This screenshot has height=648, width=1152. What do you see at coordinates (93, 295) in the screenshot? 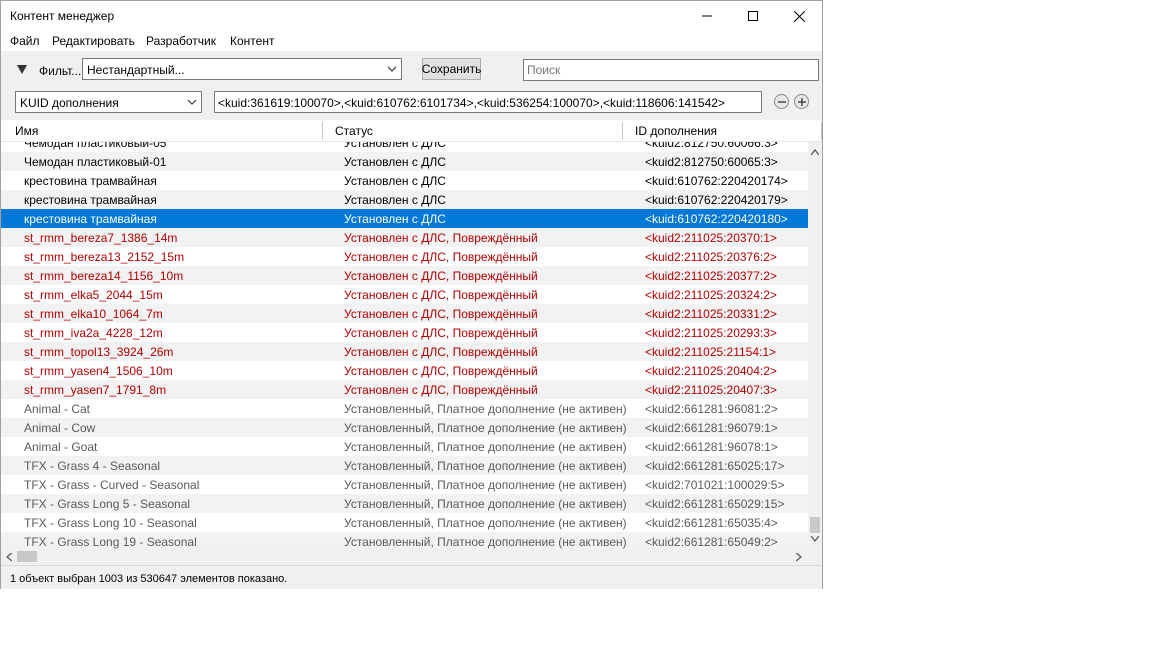
I see `row-name: st_rmm_elka5_2044_15m` at bounding box center [93, 295].